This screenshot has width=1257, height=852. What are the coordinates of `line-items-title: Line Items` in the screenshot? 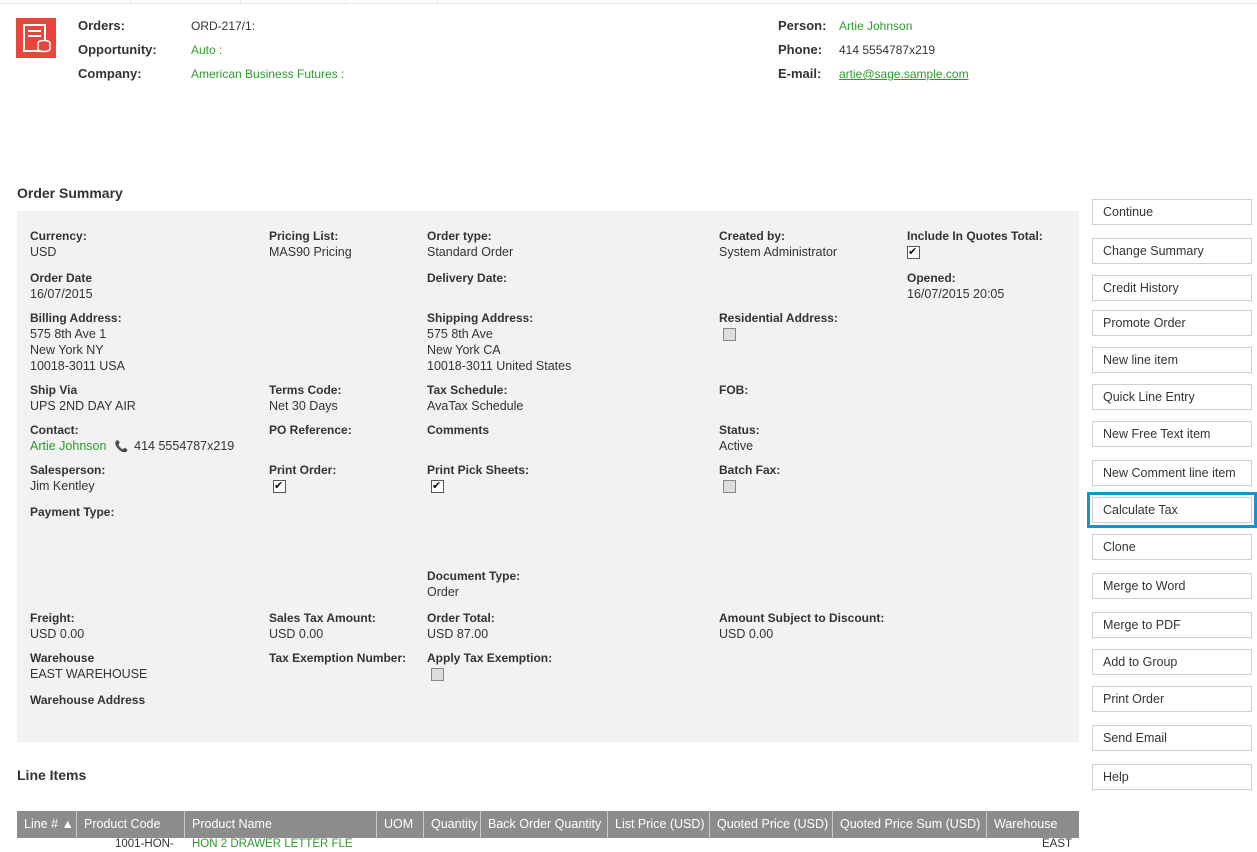 It's located at (52, 775).